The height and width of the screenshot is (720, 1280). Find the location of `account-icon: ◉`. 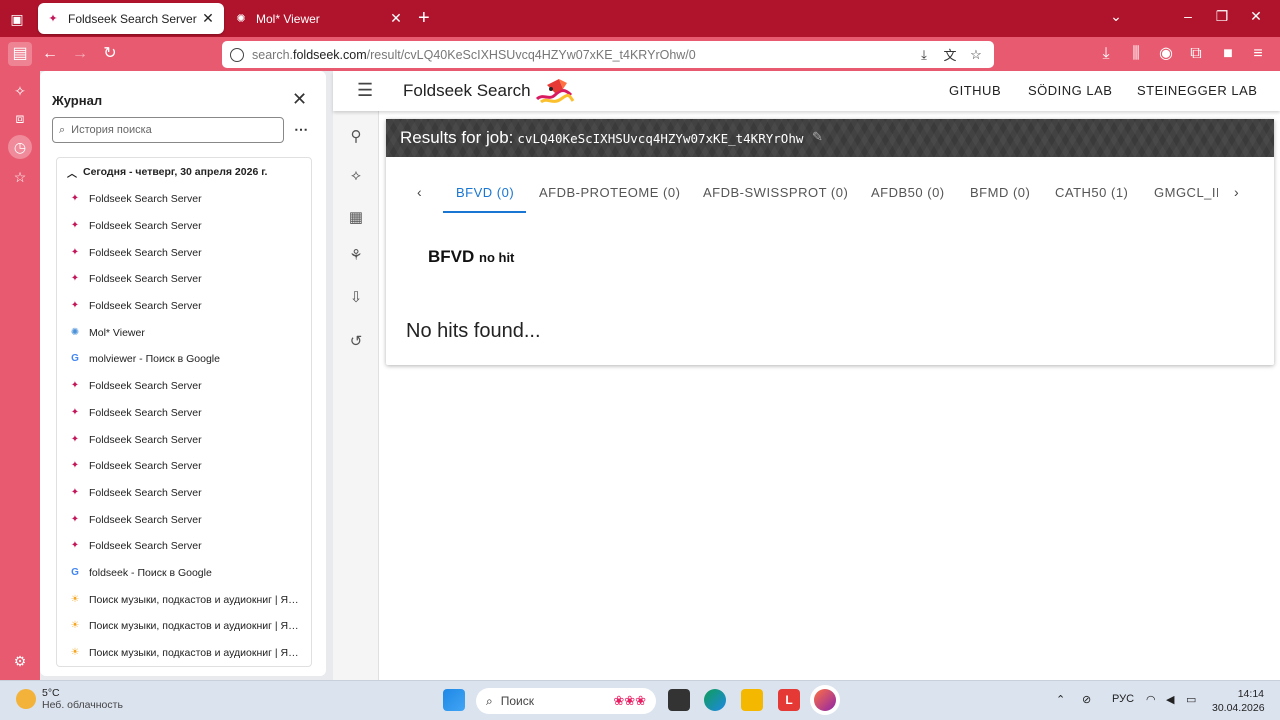

account-icon: ◉ is located at coordinates (1166, 54).